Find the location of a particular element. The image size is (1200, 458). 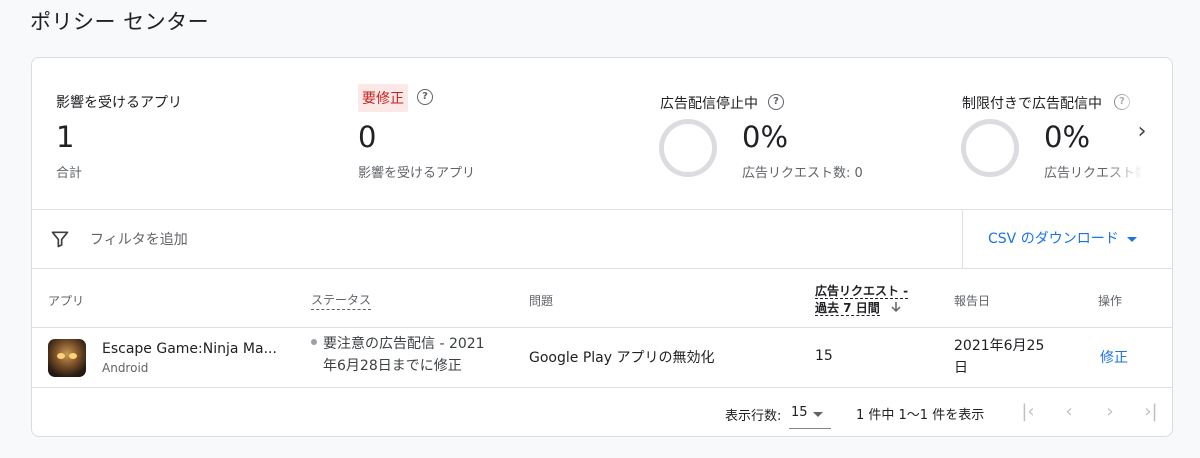

pagination: 表示行数: 15 1 件中 1〜1 件を表示 |‹ ‹ › ›| is located at coordinates (602, 412).